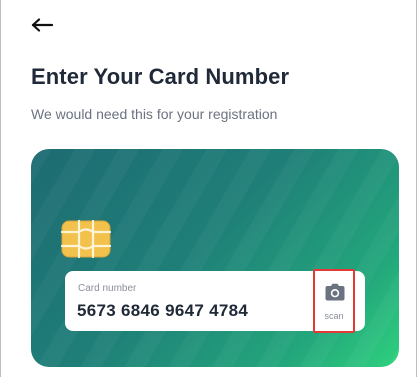 The height and width of the screenshot is (377, 417). I want to click on card-number-label: Card number, so click(107, 288).